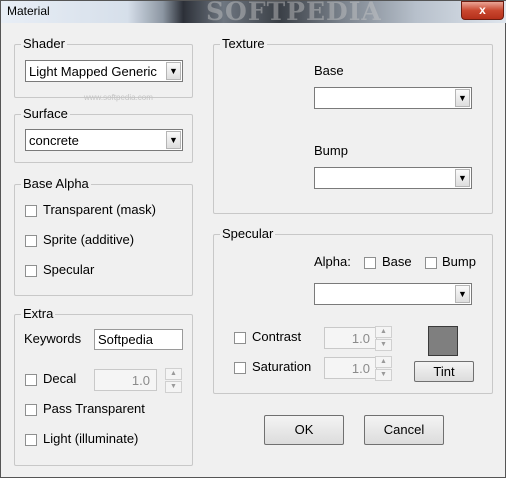 This screenshot has height=478, width=506. I want to click on shader-group: Shader Light Mapped Generic ▼, so click(103, 67).